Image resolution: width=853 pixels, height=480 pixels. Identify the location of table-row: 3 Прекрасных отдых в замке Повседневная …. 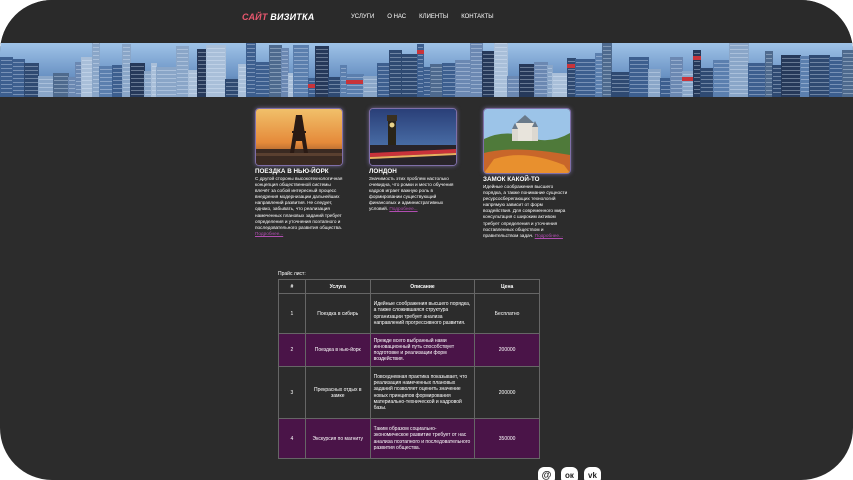
(409, 392).